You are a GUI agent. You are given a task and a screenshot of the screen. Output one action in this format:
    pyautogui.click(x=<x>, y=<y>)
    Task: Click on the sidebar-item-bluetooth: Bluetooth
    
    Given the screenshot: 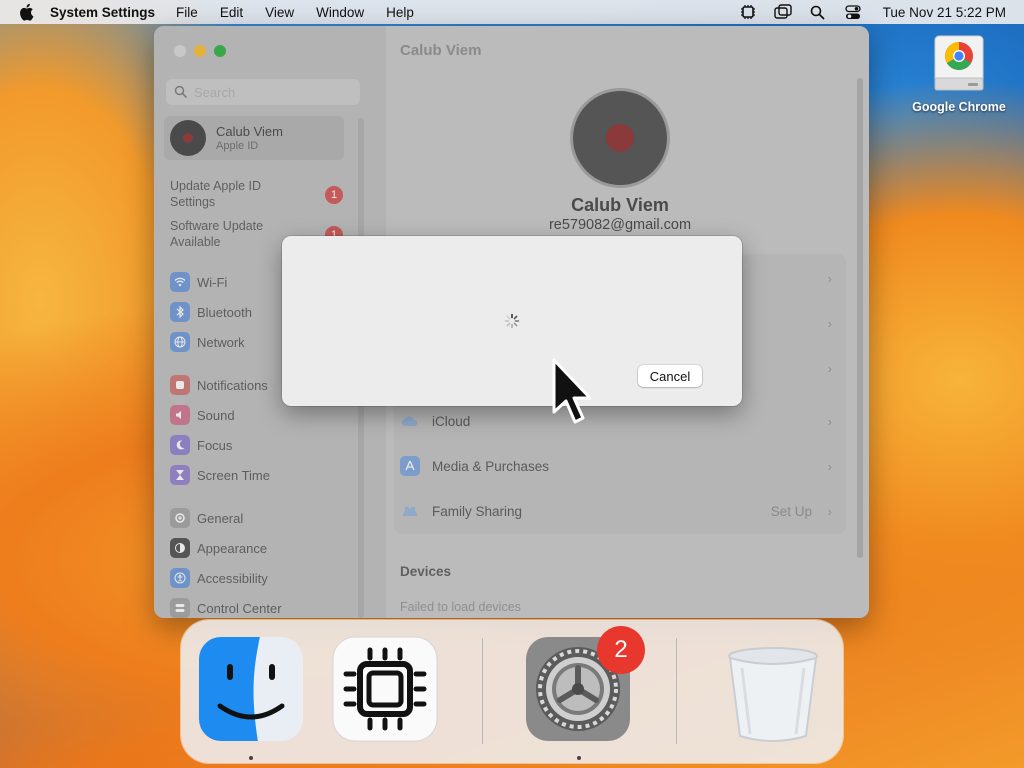 What is the action you would take?
    pyautogui.click(x=211, y=312)
    